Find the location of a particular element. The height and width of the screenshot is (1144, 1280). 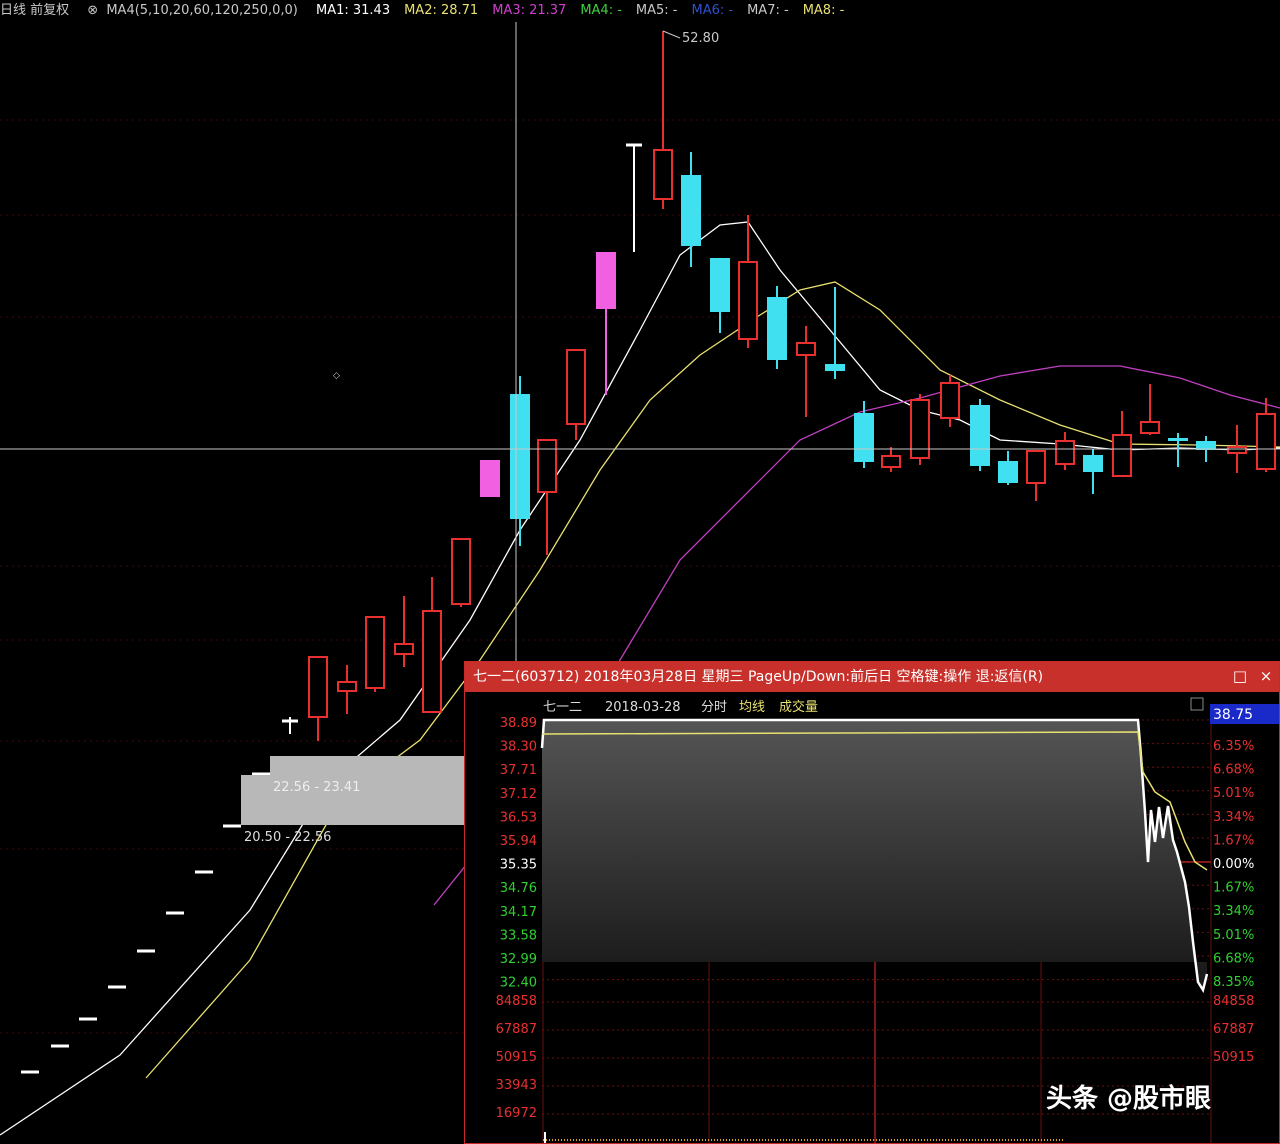

price-tick: 32.99 is located at coordinates (518, 959).